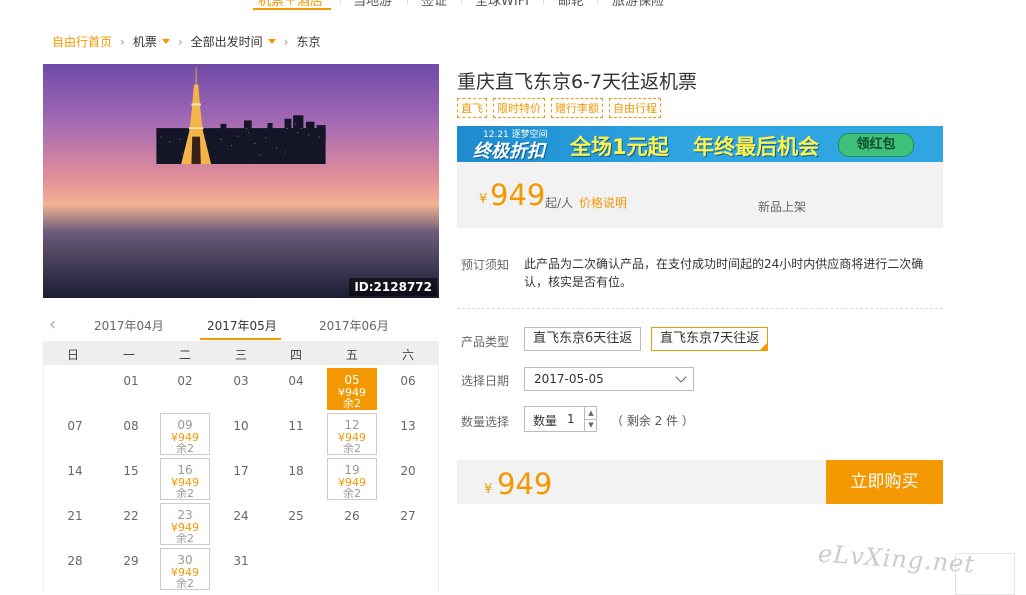 This screenshot has height=595, width=1026. Describe the element at coordinates (295, 355) in the screenshot. I see `weekday-label: 四` at that location.